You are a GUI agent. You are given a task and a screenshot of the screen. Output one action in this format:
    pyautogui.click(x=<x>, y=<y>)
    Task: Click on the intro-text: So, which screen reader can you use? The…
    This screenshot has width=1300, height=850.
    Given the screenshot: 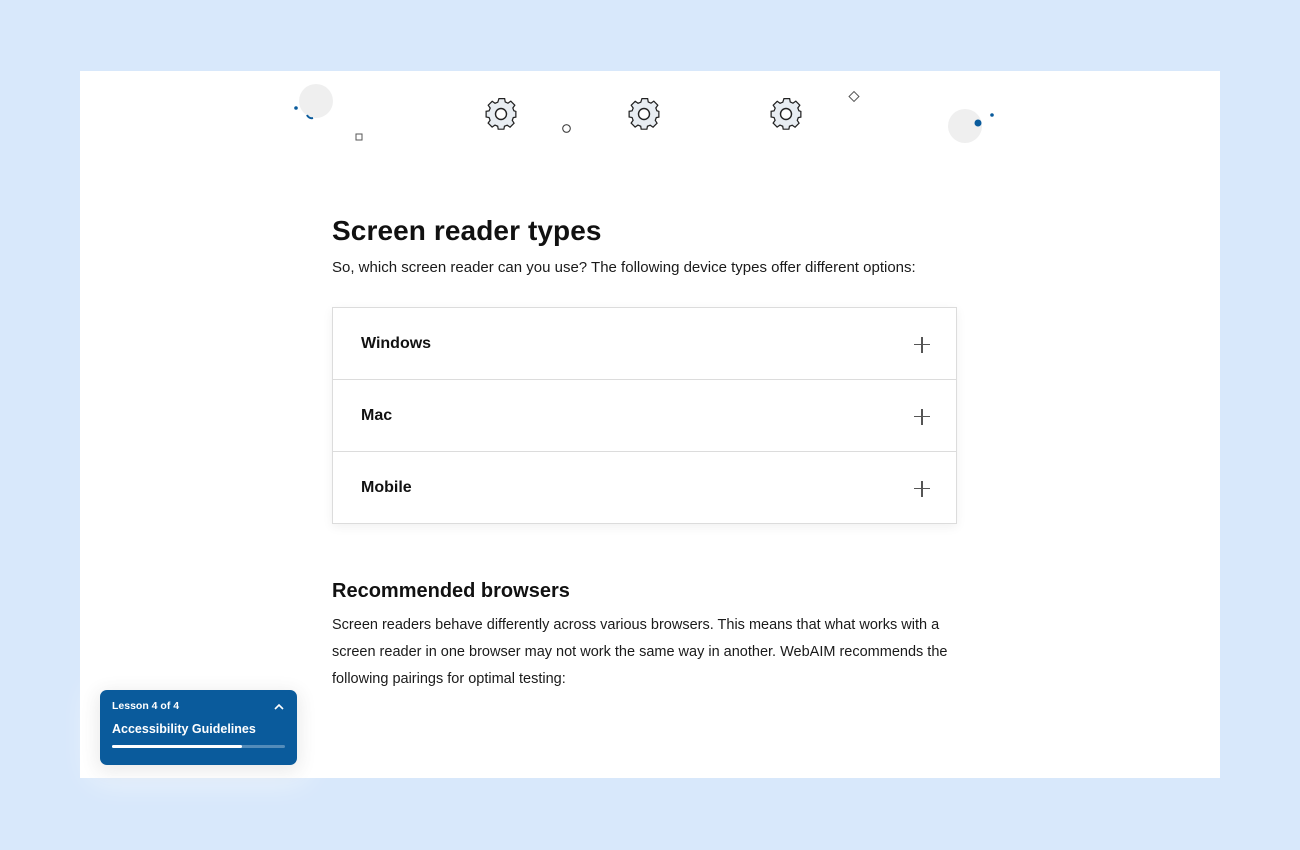 What is the action you would take?
    pyautogui.click(x=624, y=267)
    